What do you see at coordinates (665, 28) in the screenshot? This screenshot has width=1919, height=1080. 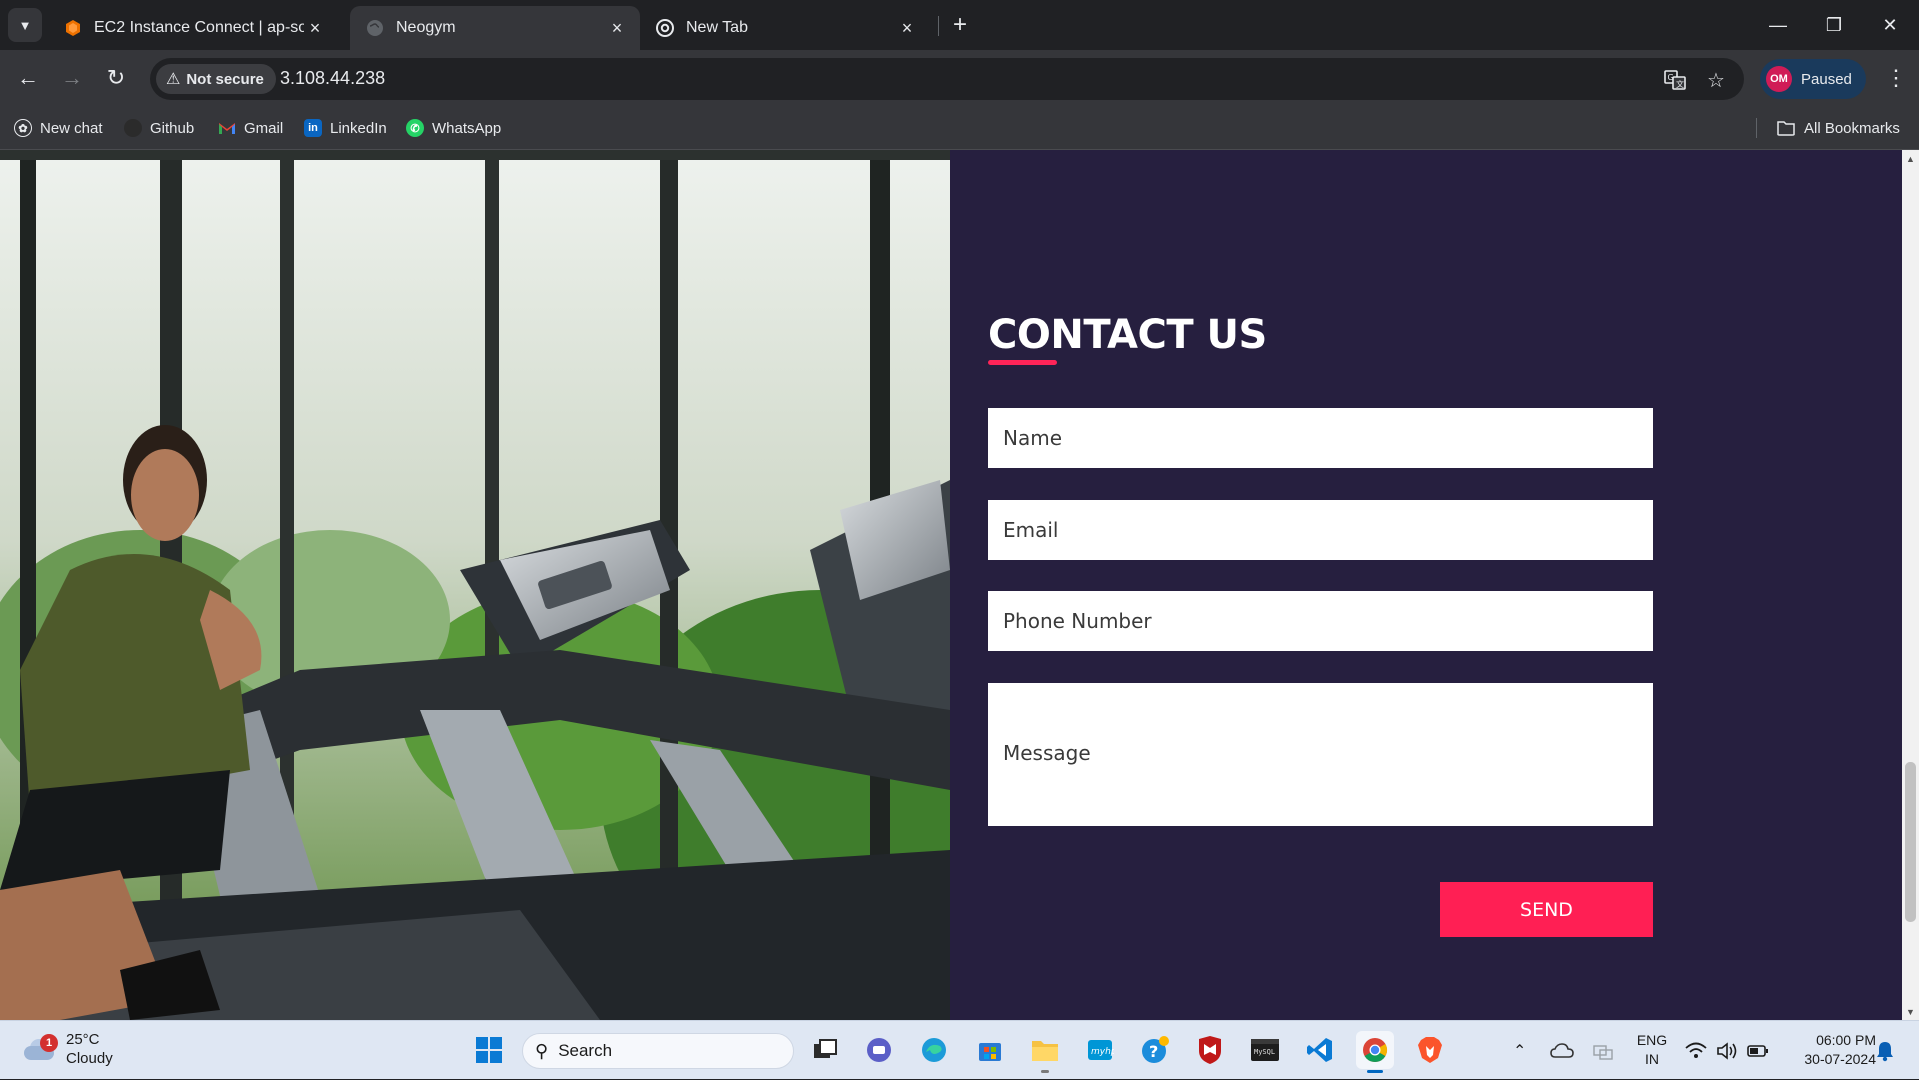 I see `chrome-icon` at bounding box center [665, 28].